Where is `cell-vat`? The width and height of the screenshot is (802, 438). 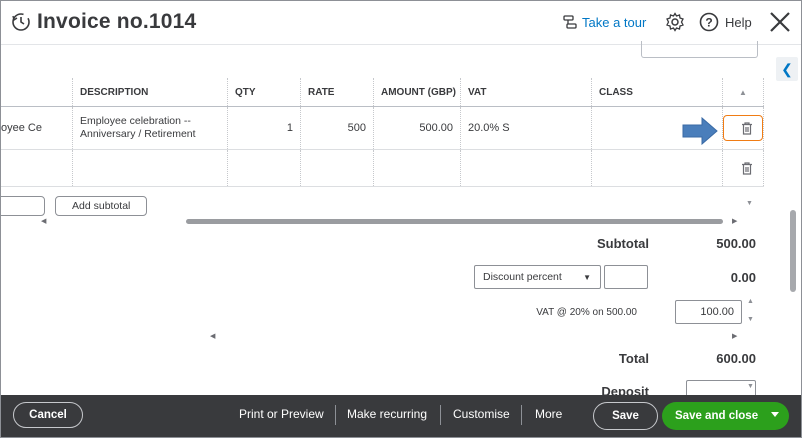 cell-vat is located at coordinates (526, 168).